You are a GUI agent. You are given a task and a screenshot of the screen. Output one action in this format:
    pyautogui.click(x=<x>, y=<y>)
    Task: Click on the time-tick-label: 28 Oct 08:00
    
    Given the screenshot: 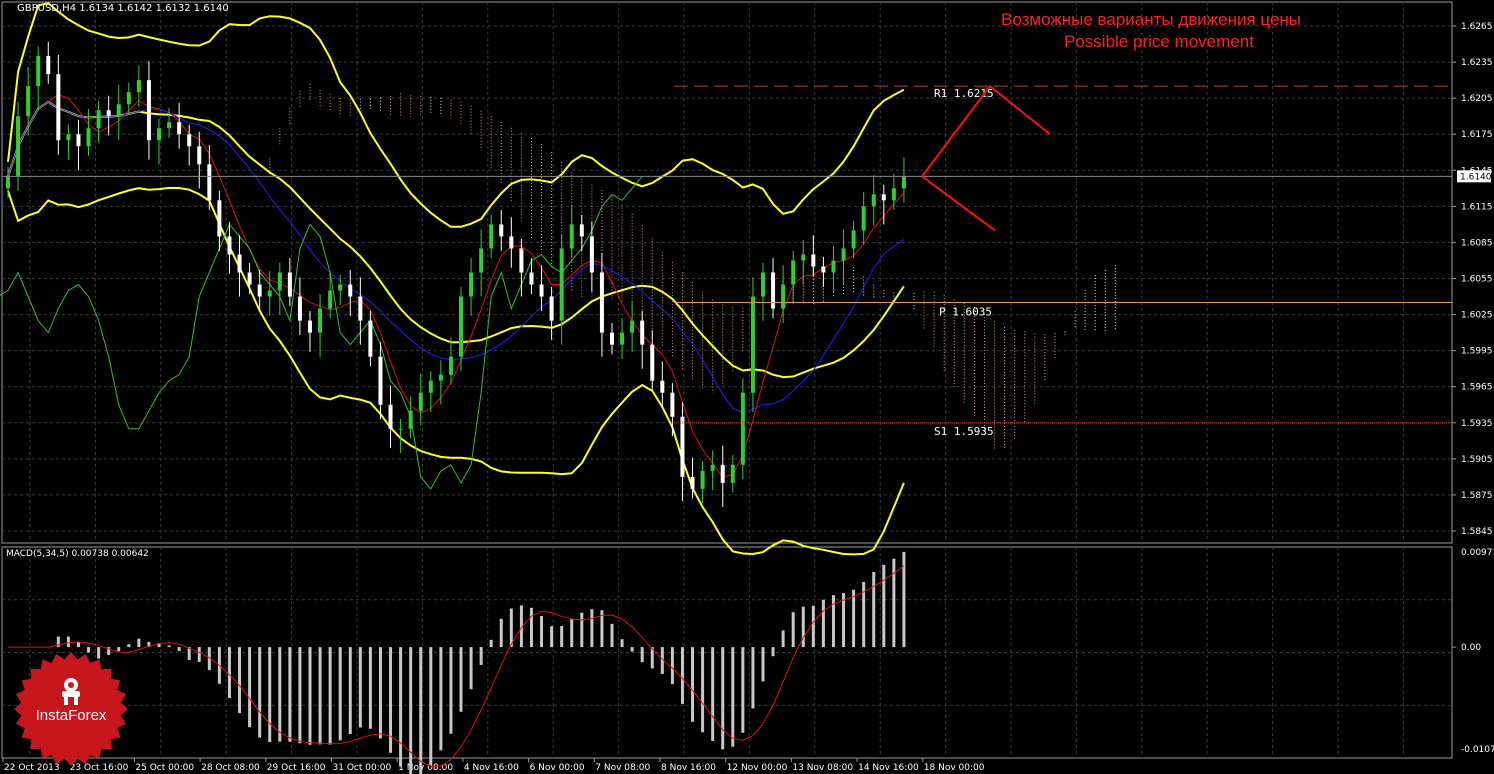 What is the action you would take?
    pyautogui.click(x=230, y=768)
    